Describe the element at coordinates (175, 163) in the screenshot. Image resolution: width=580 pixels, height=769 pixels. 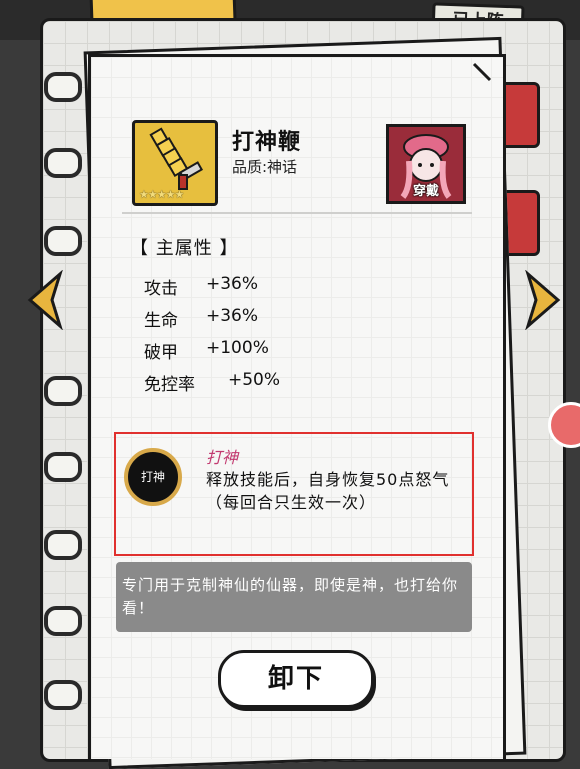
I see `item-icon-frame: ★★★★★` at that location.